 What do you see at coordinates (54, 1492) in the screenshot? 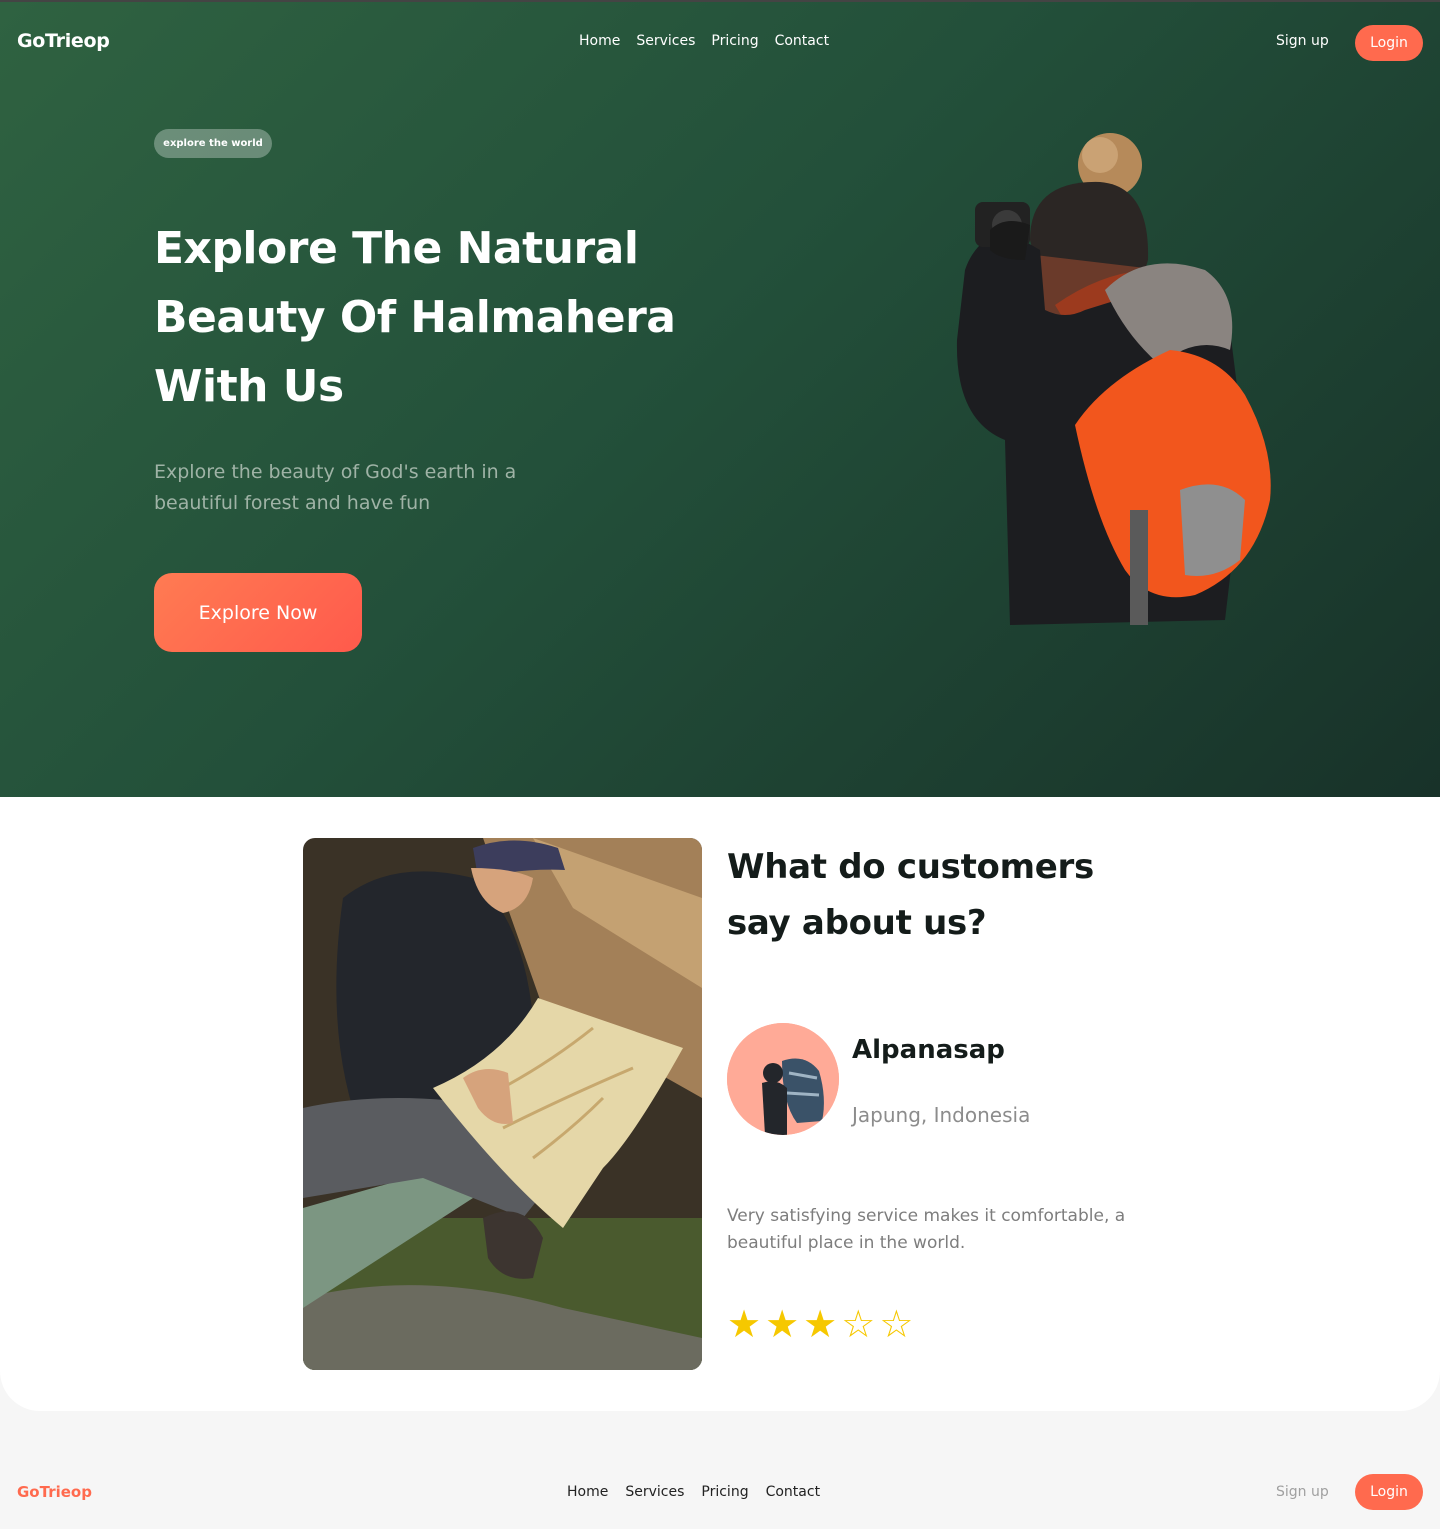
I see `footer-brand-logo: GoTrieop` at bounding box center [54, 1492].